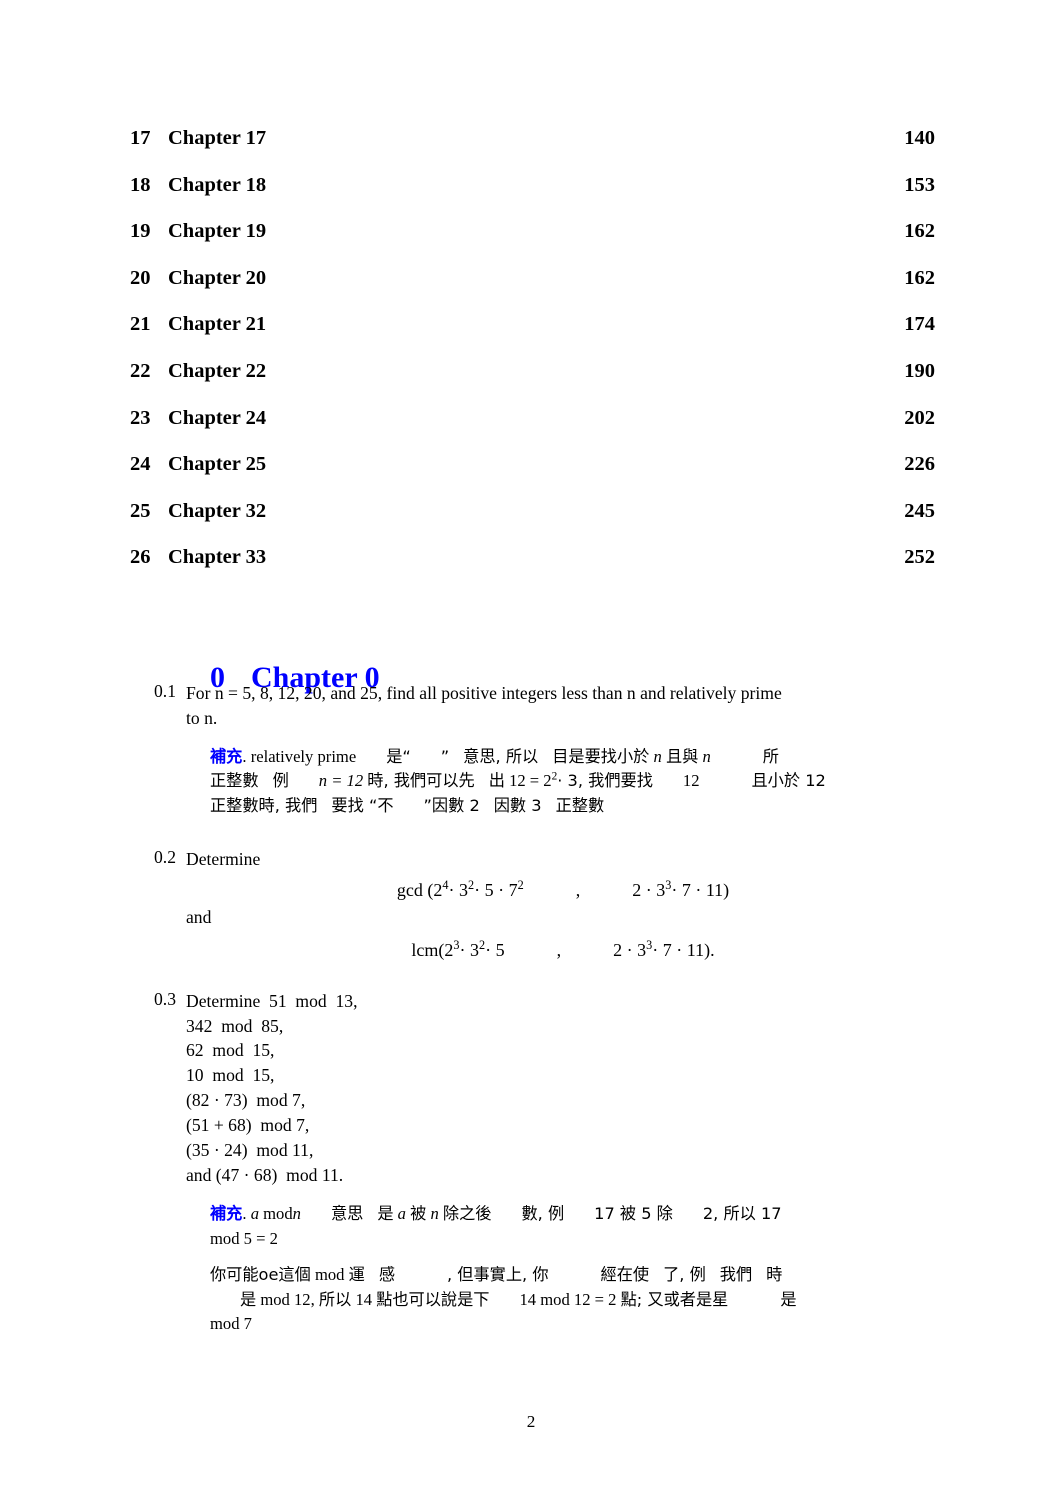 This screenshot has height=1505, width=1062. What do you see at coordinates (198, 231) in the screenshot?
I see `toc-entry-left: 19 Chapter 19` at bounding box center [198, 231].